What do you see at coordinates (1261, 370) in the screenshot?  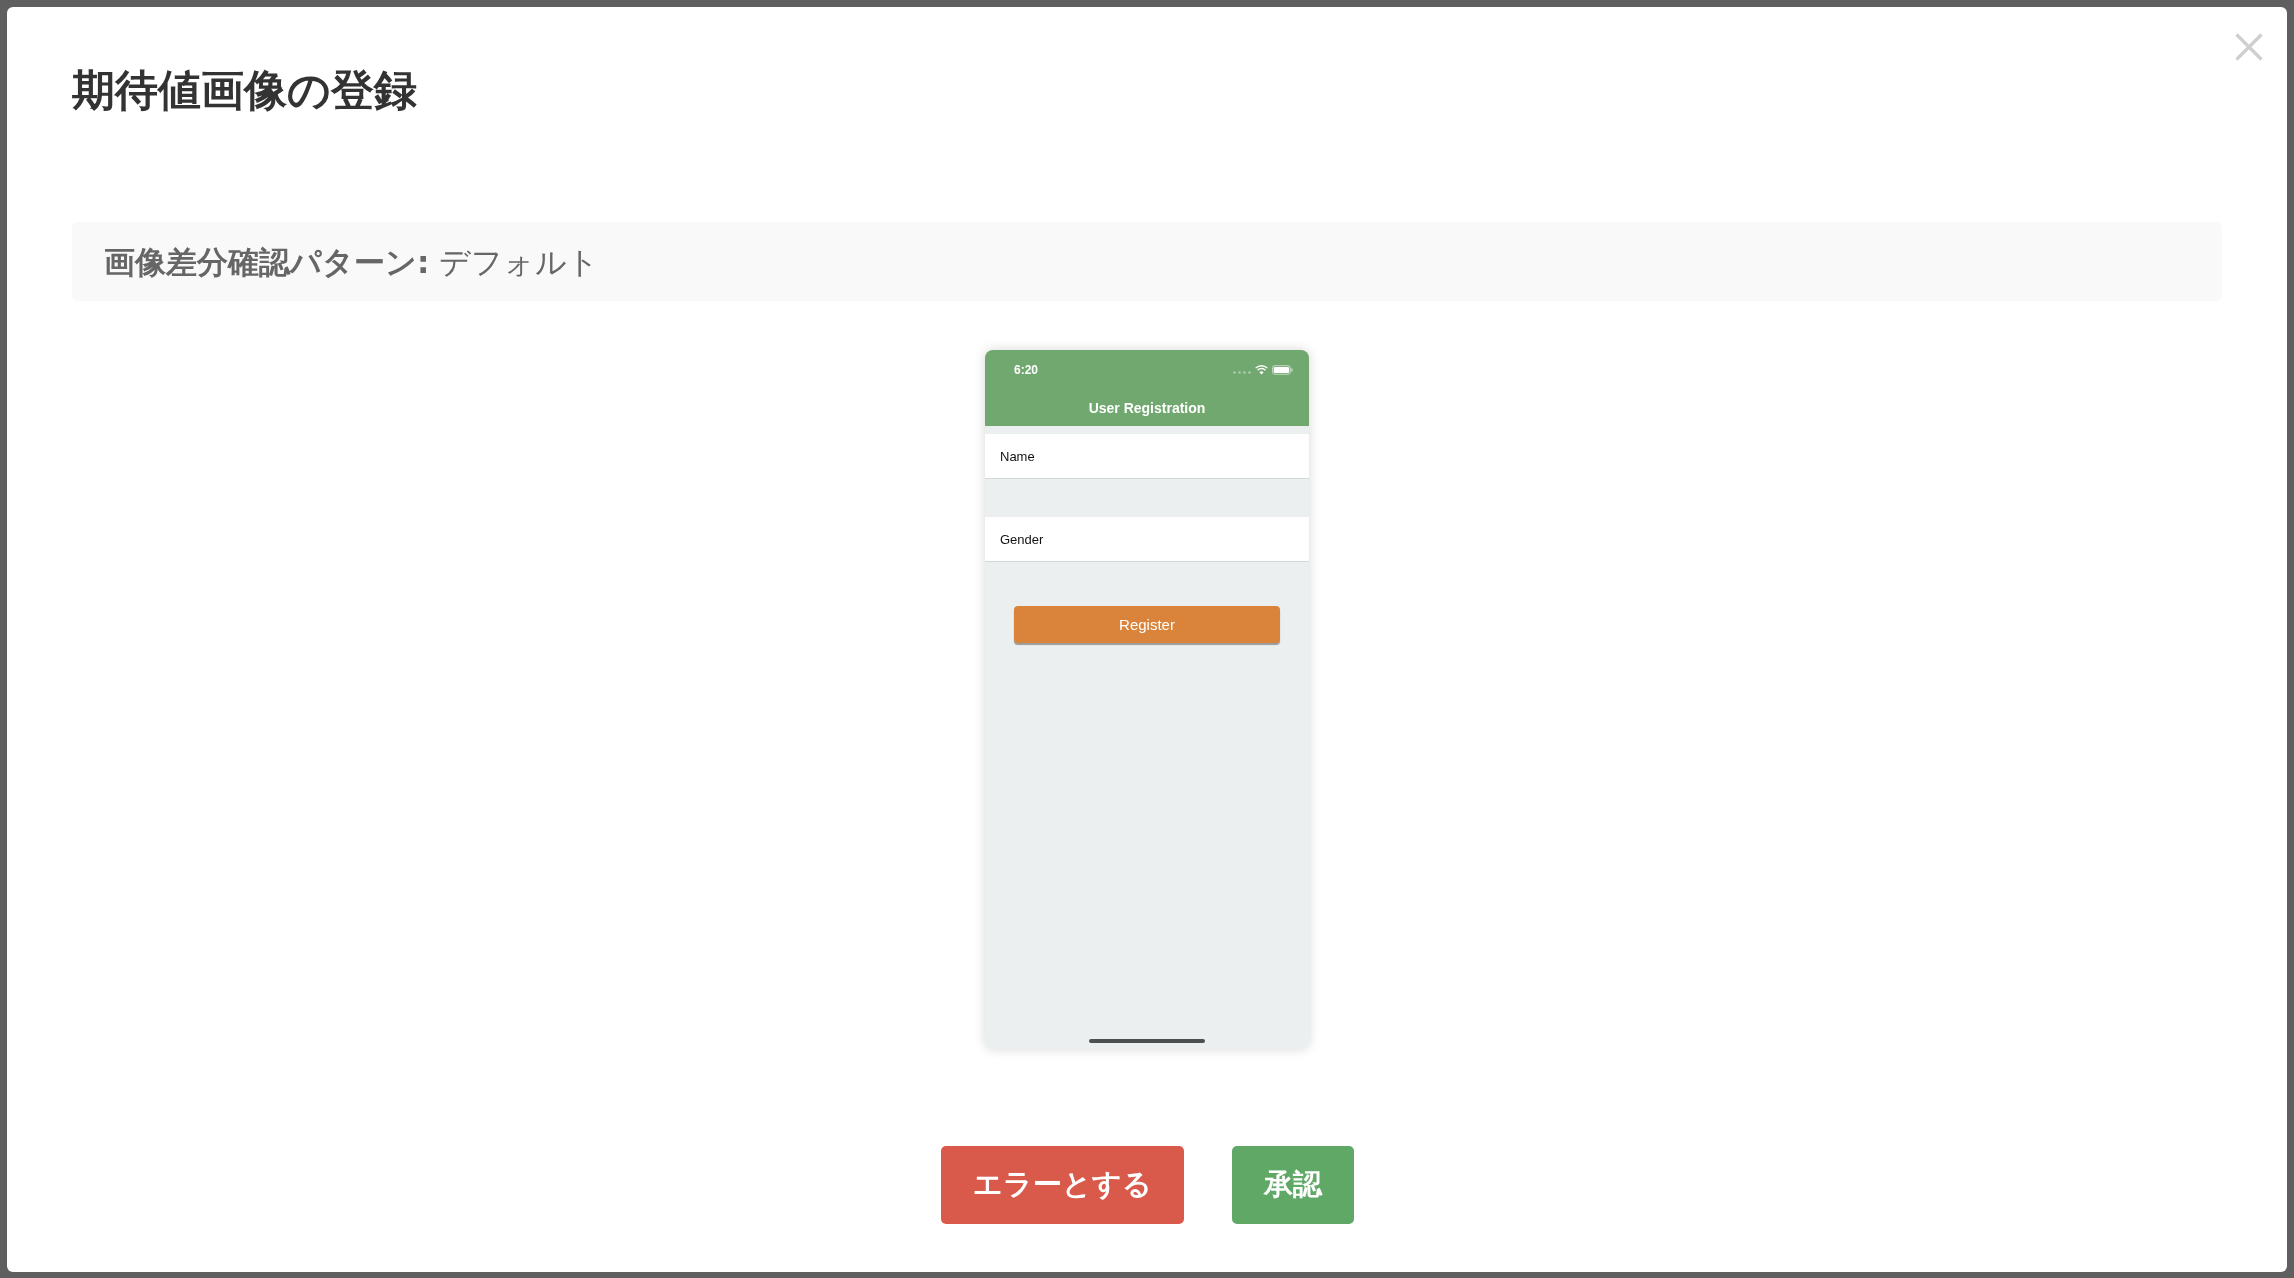 I see `wifi-icon` at bounding box center [1261, 370].